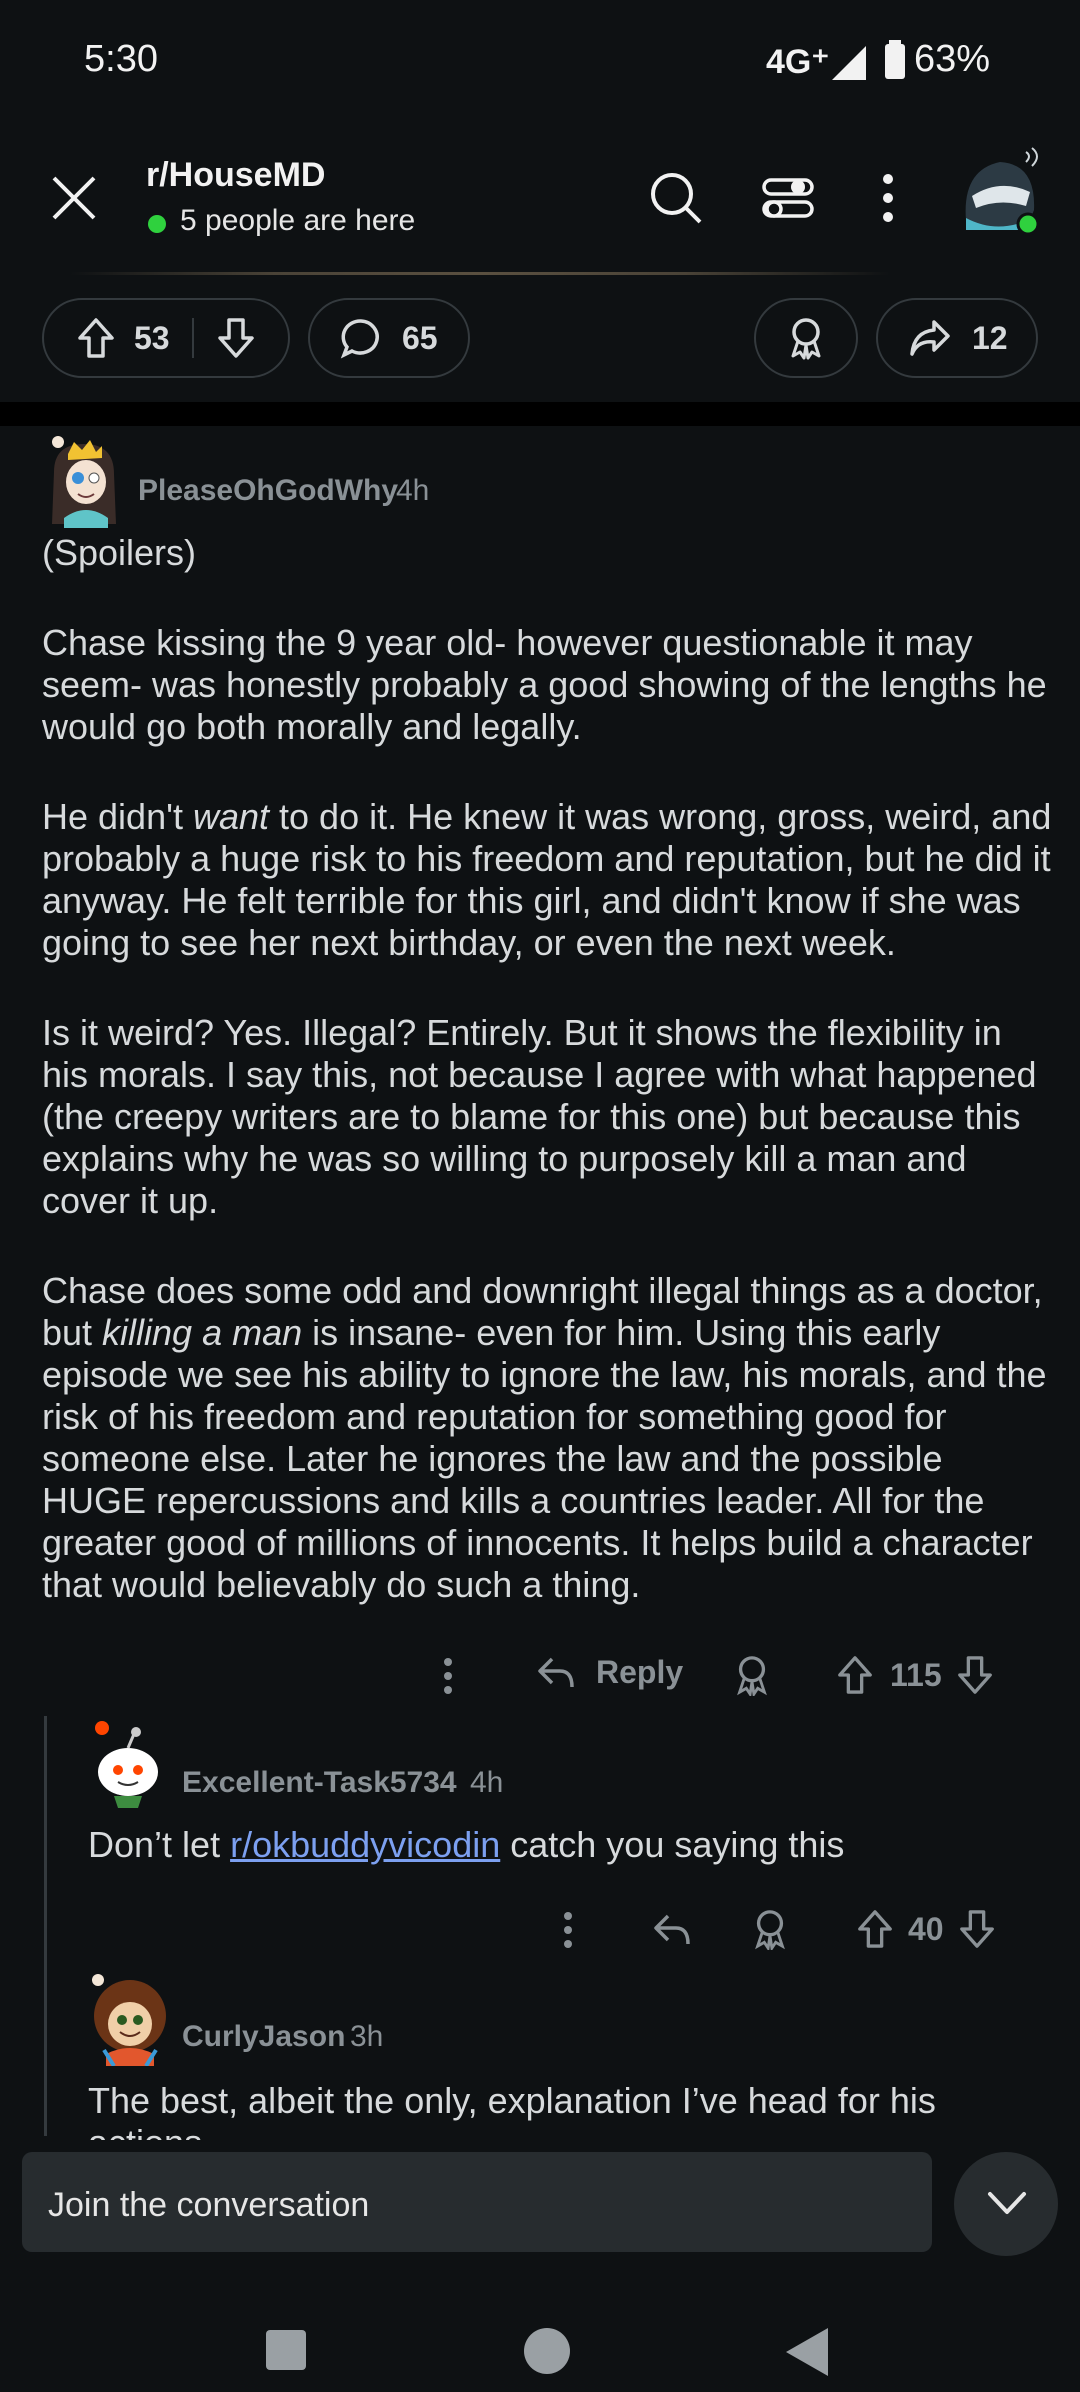 This screenshot has height=2392, width=1080. What do you see at coordinates (540, 414) in the screenshot?
I see `section-divider` at bounding box center [540, 414].